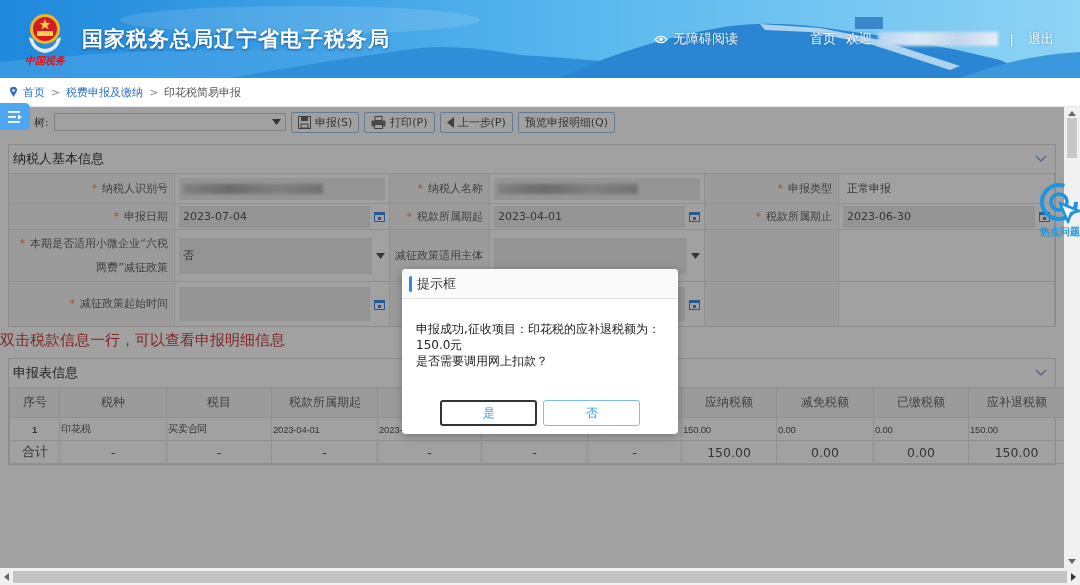 Image resolution: width=1080 pixels, height=585 pixels. What do you see at coordinates (324, 402) in the screenshot?
I see `column-header: 税款所属期起` at bounding box center [324, 402].